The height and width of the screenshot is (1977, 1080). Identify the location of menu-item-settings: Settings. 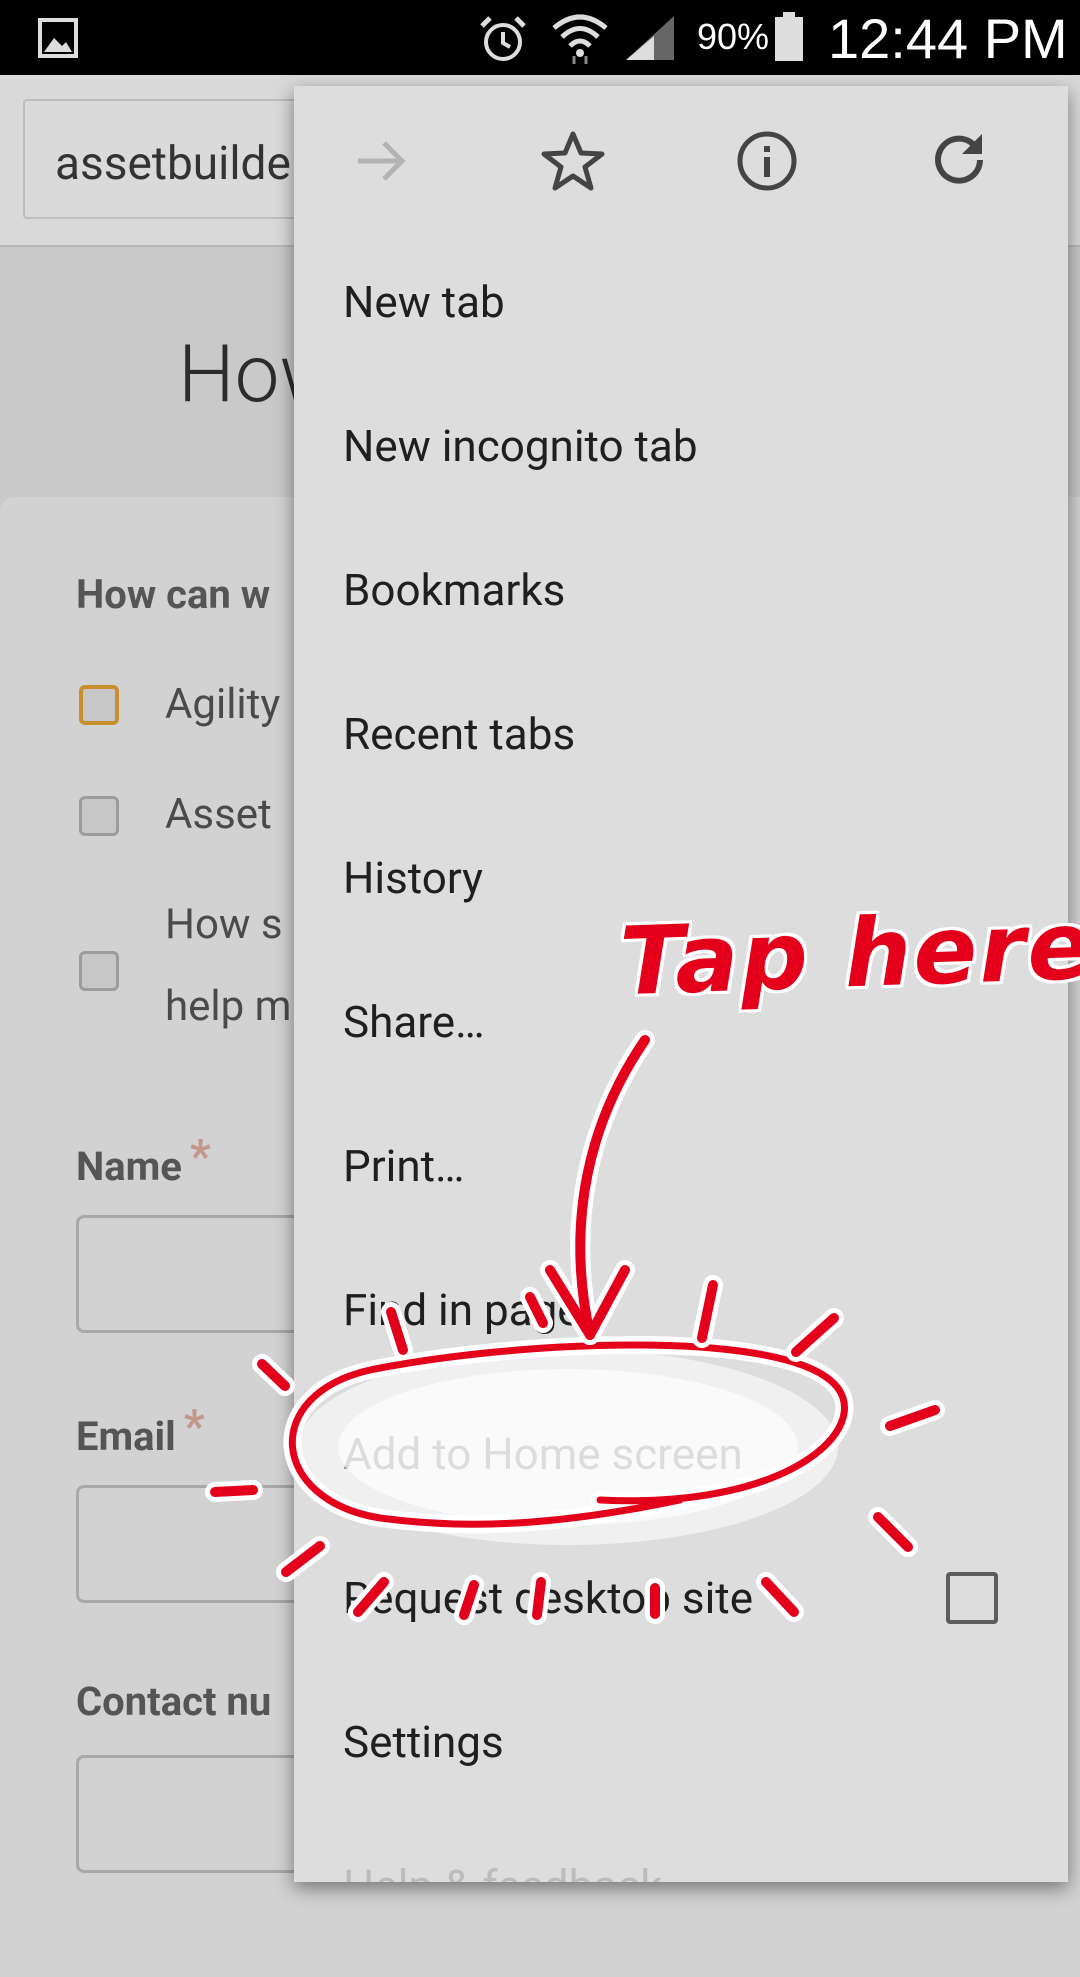
(423, 1742).